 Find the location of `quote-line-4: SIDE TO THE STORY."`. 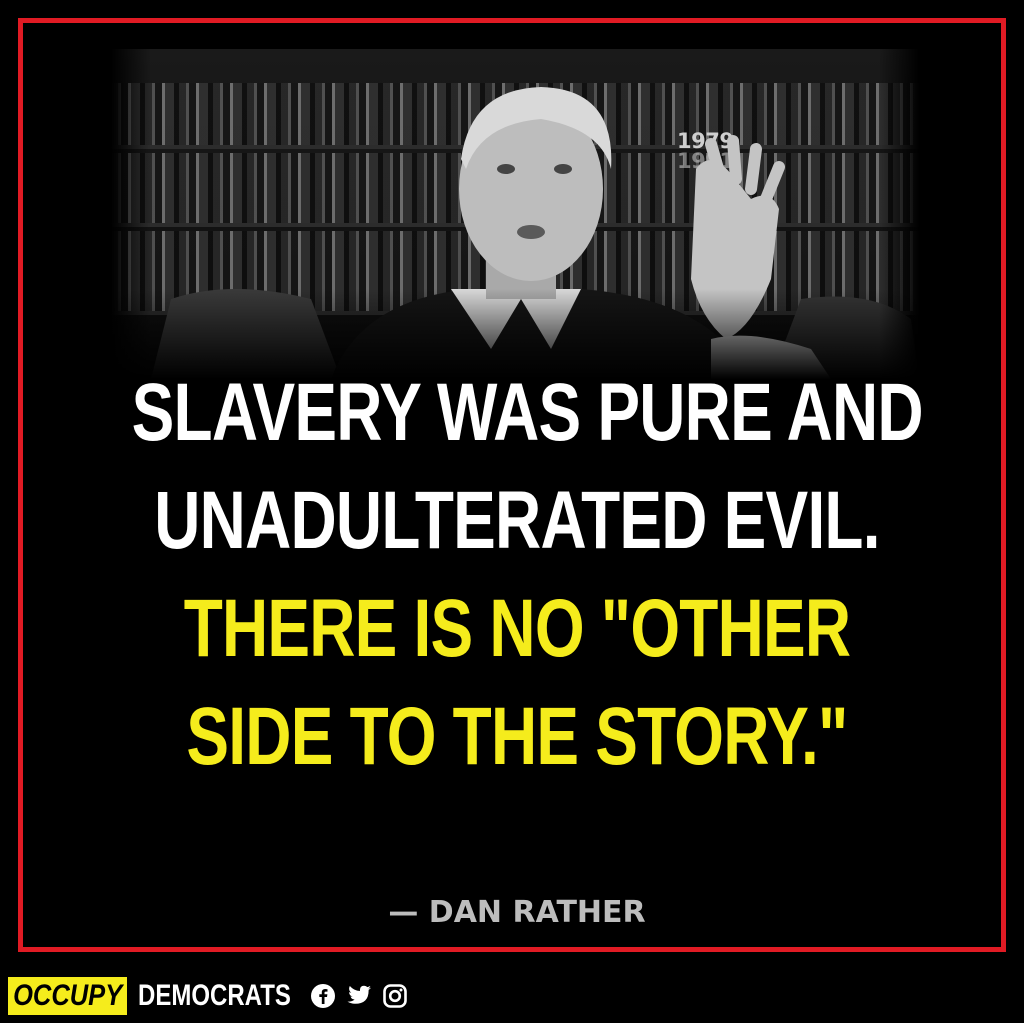

quote-line-4: SIDE TO THE STORY." is located at coordinates (517, 736).